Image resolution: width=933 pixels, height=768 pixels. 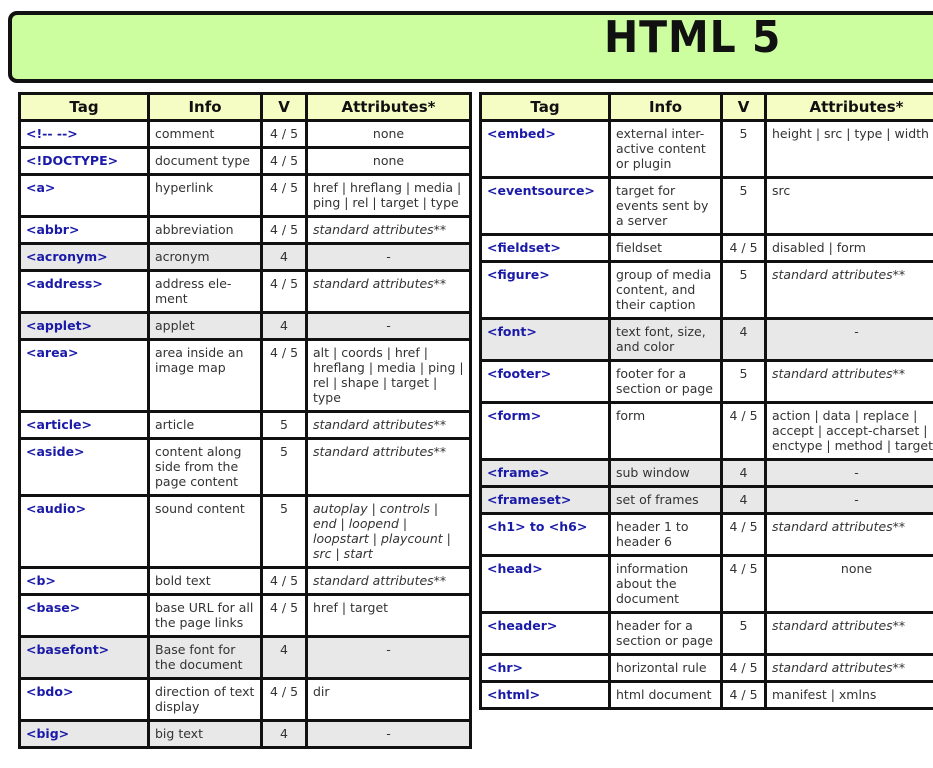 What do you see at coordinates (545, 381) in the screenshot?
I see `tag-cell: <footer>` at bounding box center [545, 381].